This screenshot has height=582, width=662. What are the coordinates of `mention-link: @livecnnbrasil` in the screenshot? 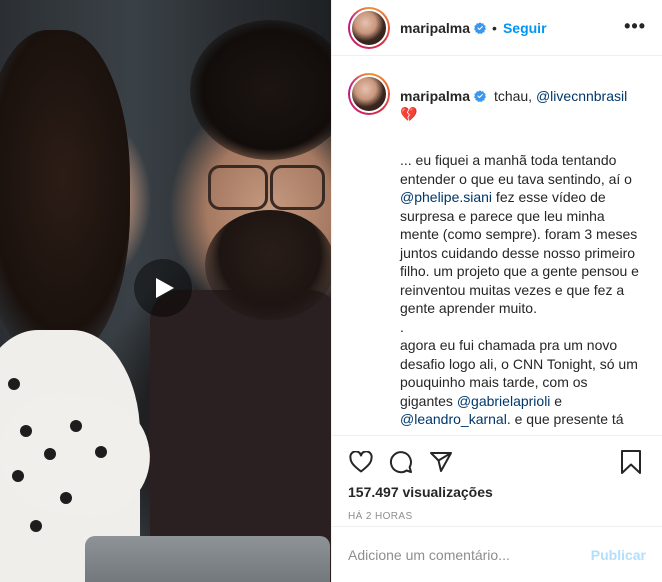 It's located at (581, 96).